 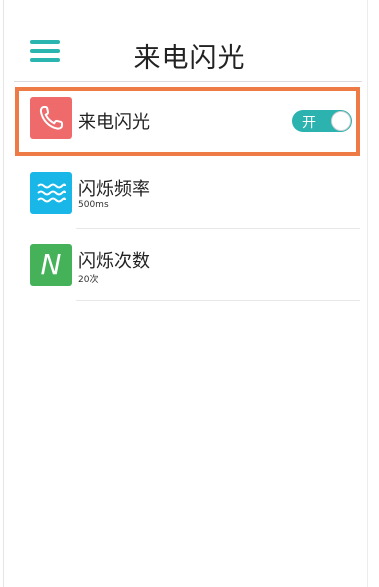 I want to click on letter-n-icon: N, so click(x=51, y=265).